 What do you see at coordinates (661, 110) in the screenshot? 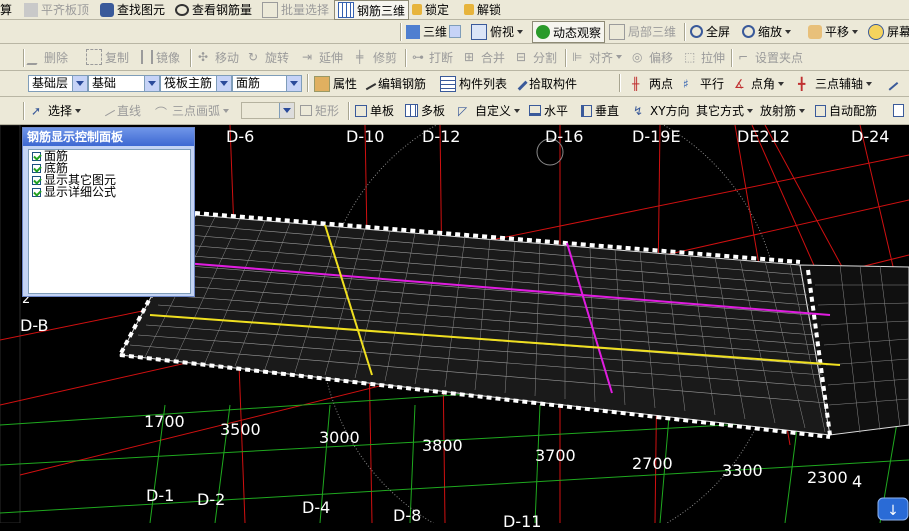
I see `xy-dir-button: ↯ XY方向` at bounding box center [661, 110].